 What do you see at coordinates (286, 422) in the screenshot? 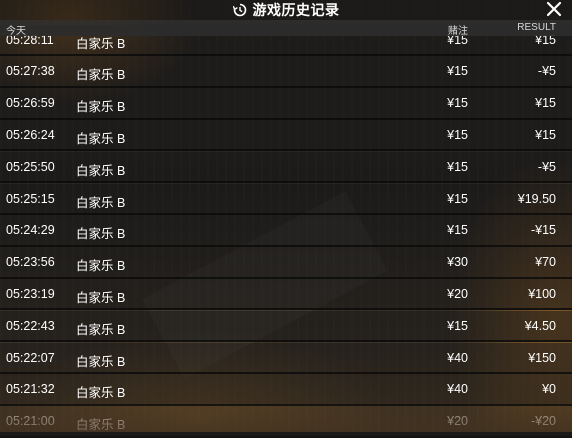
I see `table-row: 05:21:00 白家乐 B ¥20 -¥20` at bounding box center [286, 422].